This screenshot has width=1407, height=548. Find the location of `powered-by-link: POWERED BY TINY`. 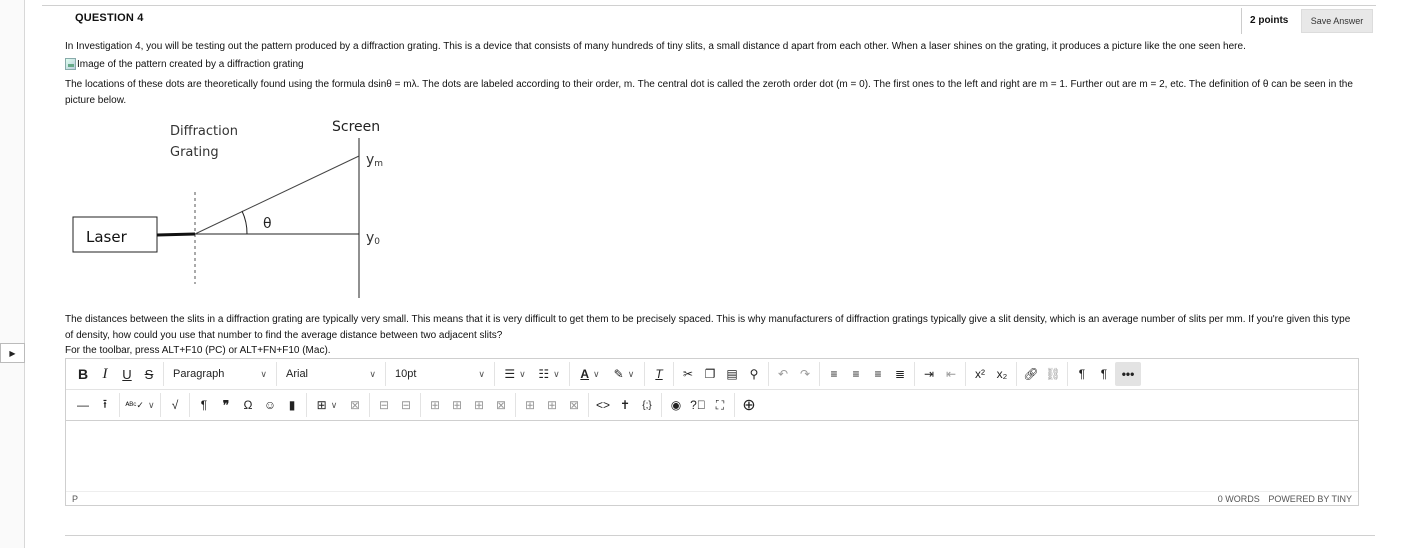

powered-by-link: POWERED BY TINY is located at coordinates (1310, 499).